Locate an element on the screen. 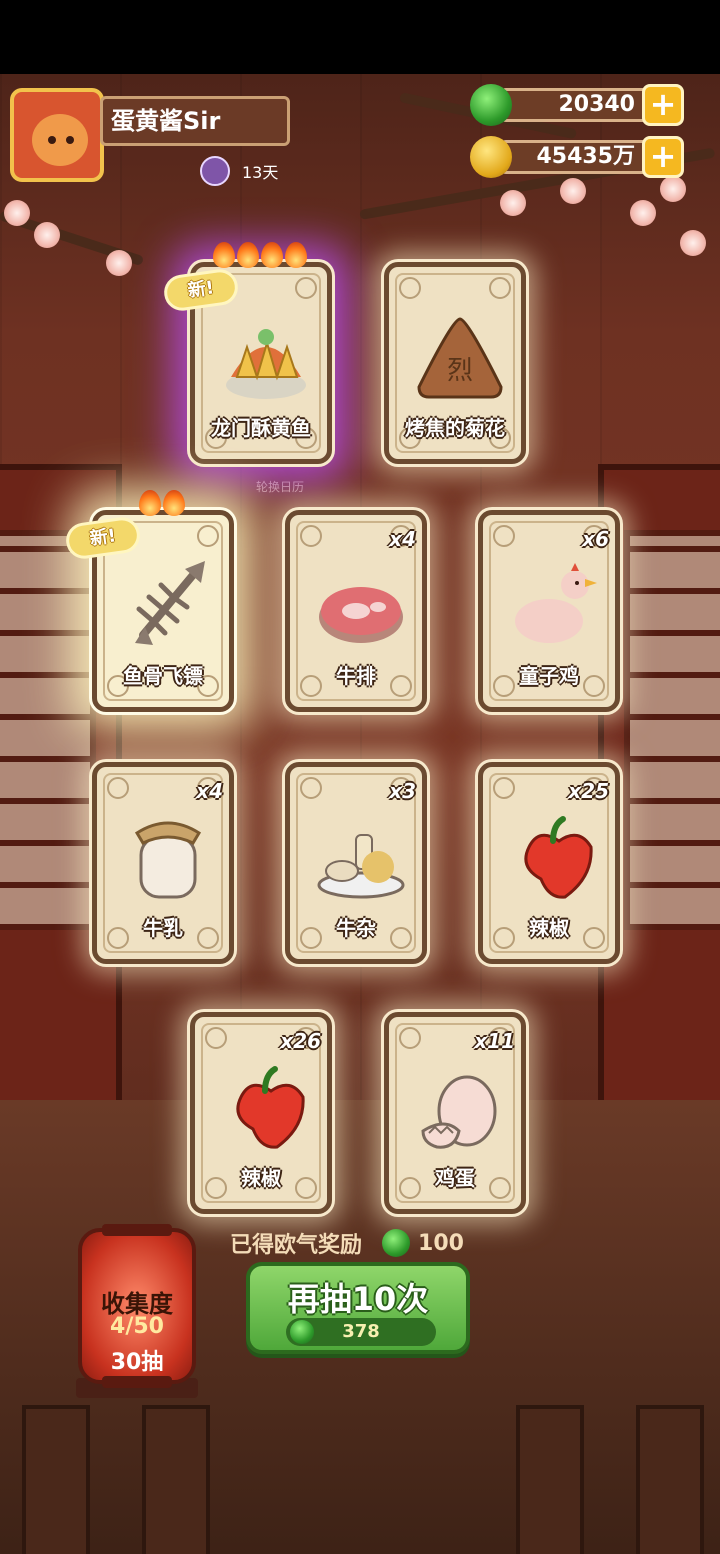  card-name: 鱼骨飞镖 is located at coordinates (163, 676).